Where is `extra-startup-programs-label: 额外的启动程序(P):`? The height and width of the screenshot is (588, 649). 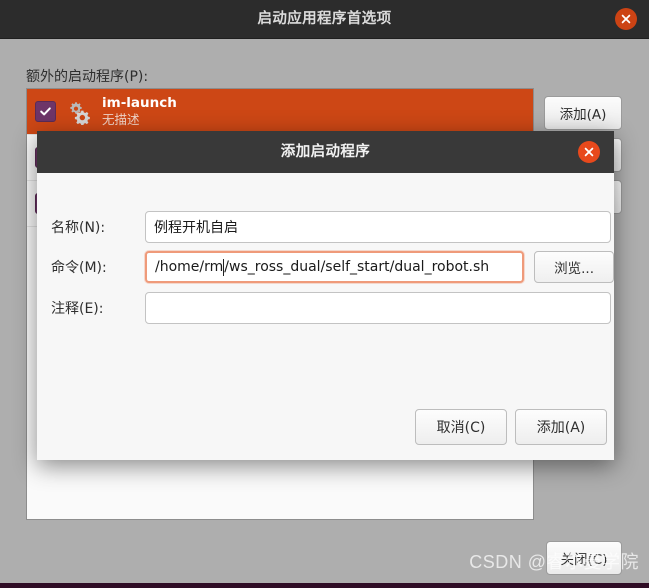
extra-startup-programs-label: 额外的启动程序(P): is located at coordinates (87, 77).